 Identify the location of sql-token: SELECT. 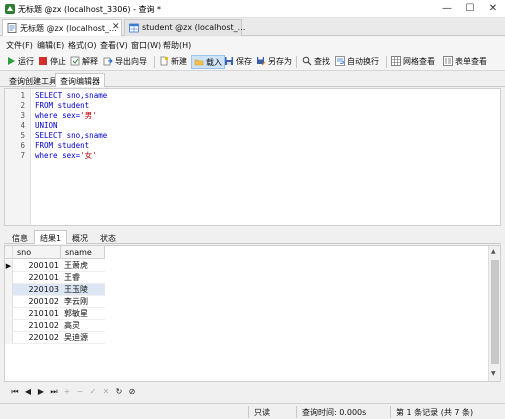
(49, 95).